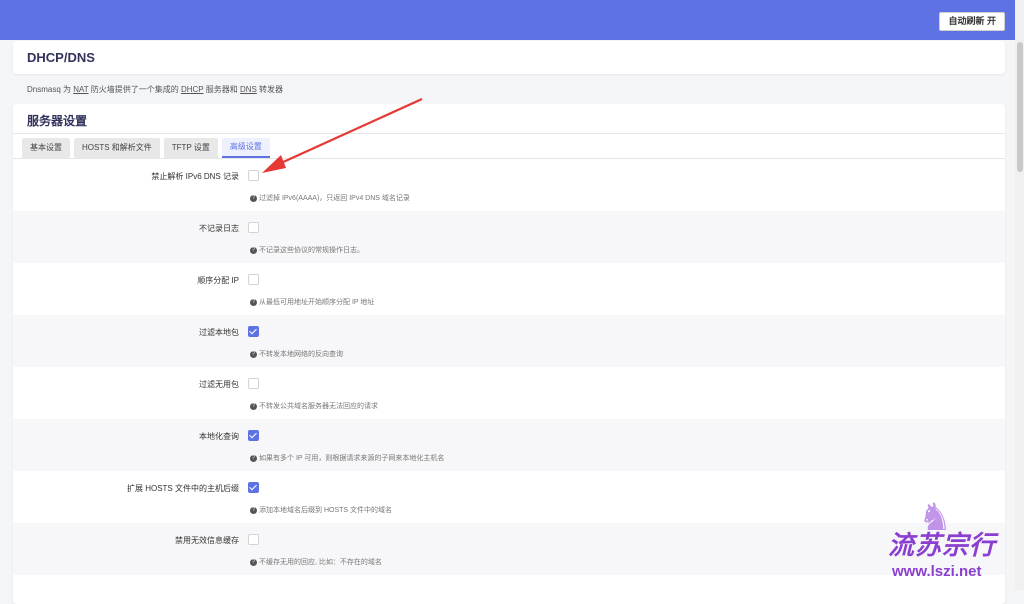  I want to click on hint-text: 不转发本地网络的反向查询, so click(301, 354).